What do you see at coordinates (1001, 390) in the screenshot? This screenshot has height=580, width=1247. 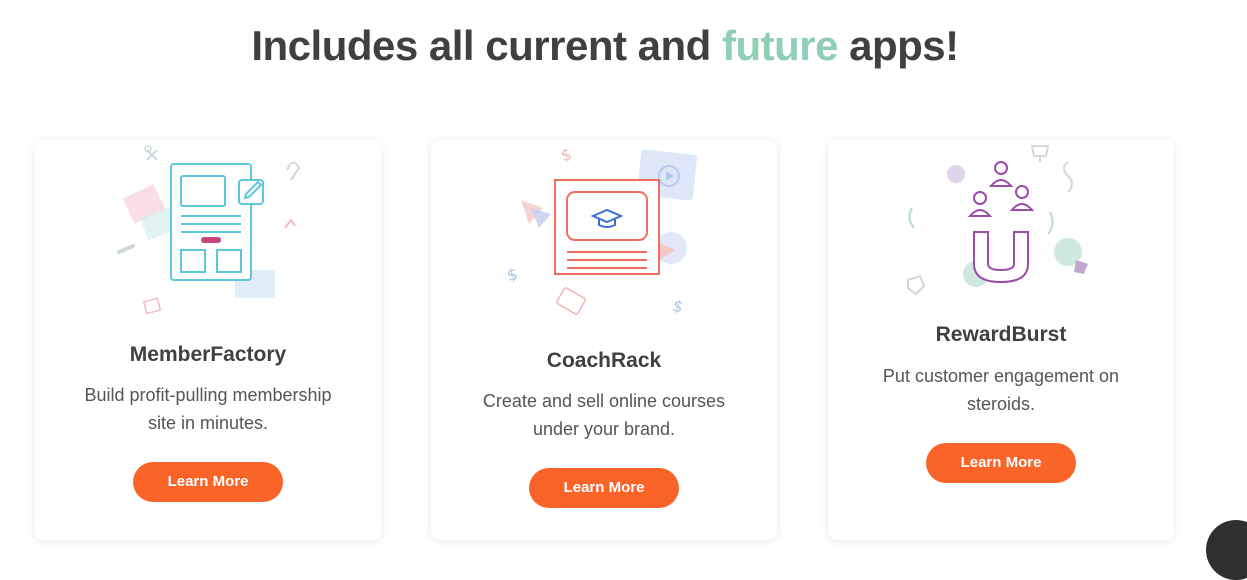 I see `app-description: Put customer engagement on steroids.` at bounding box center [1001, 390].